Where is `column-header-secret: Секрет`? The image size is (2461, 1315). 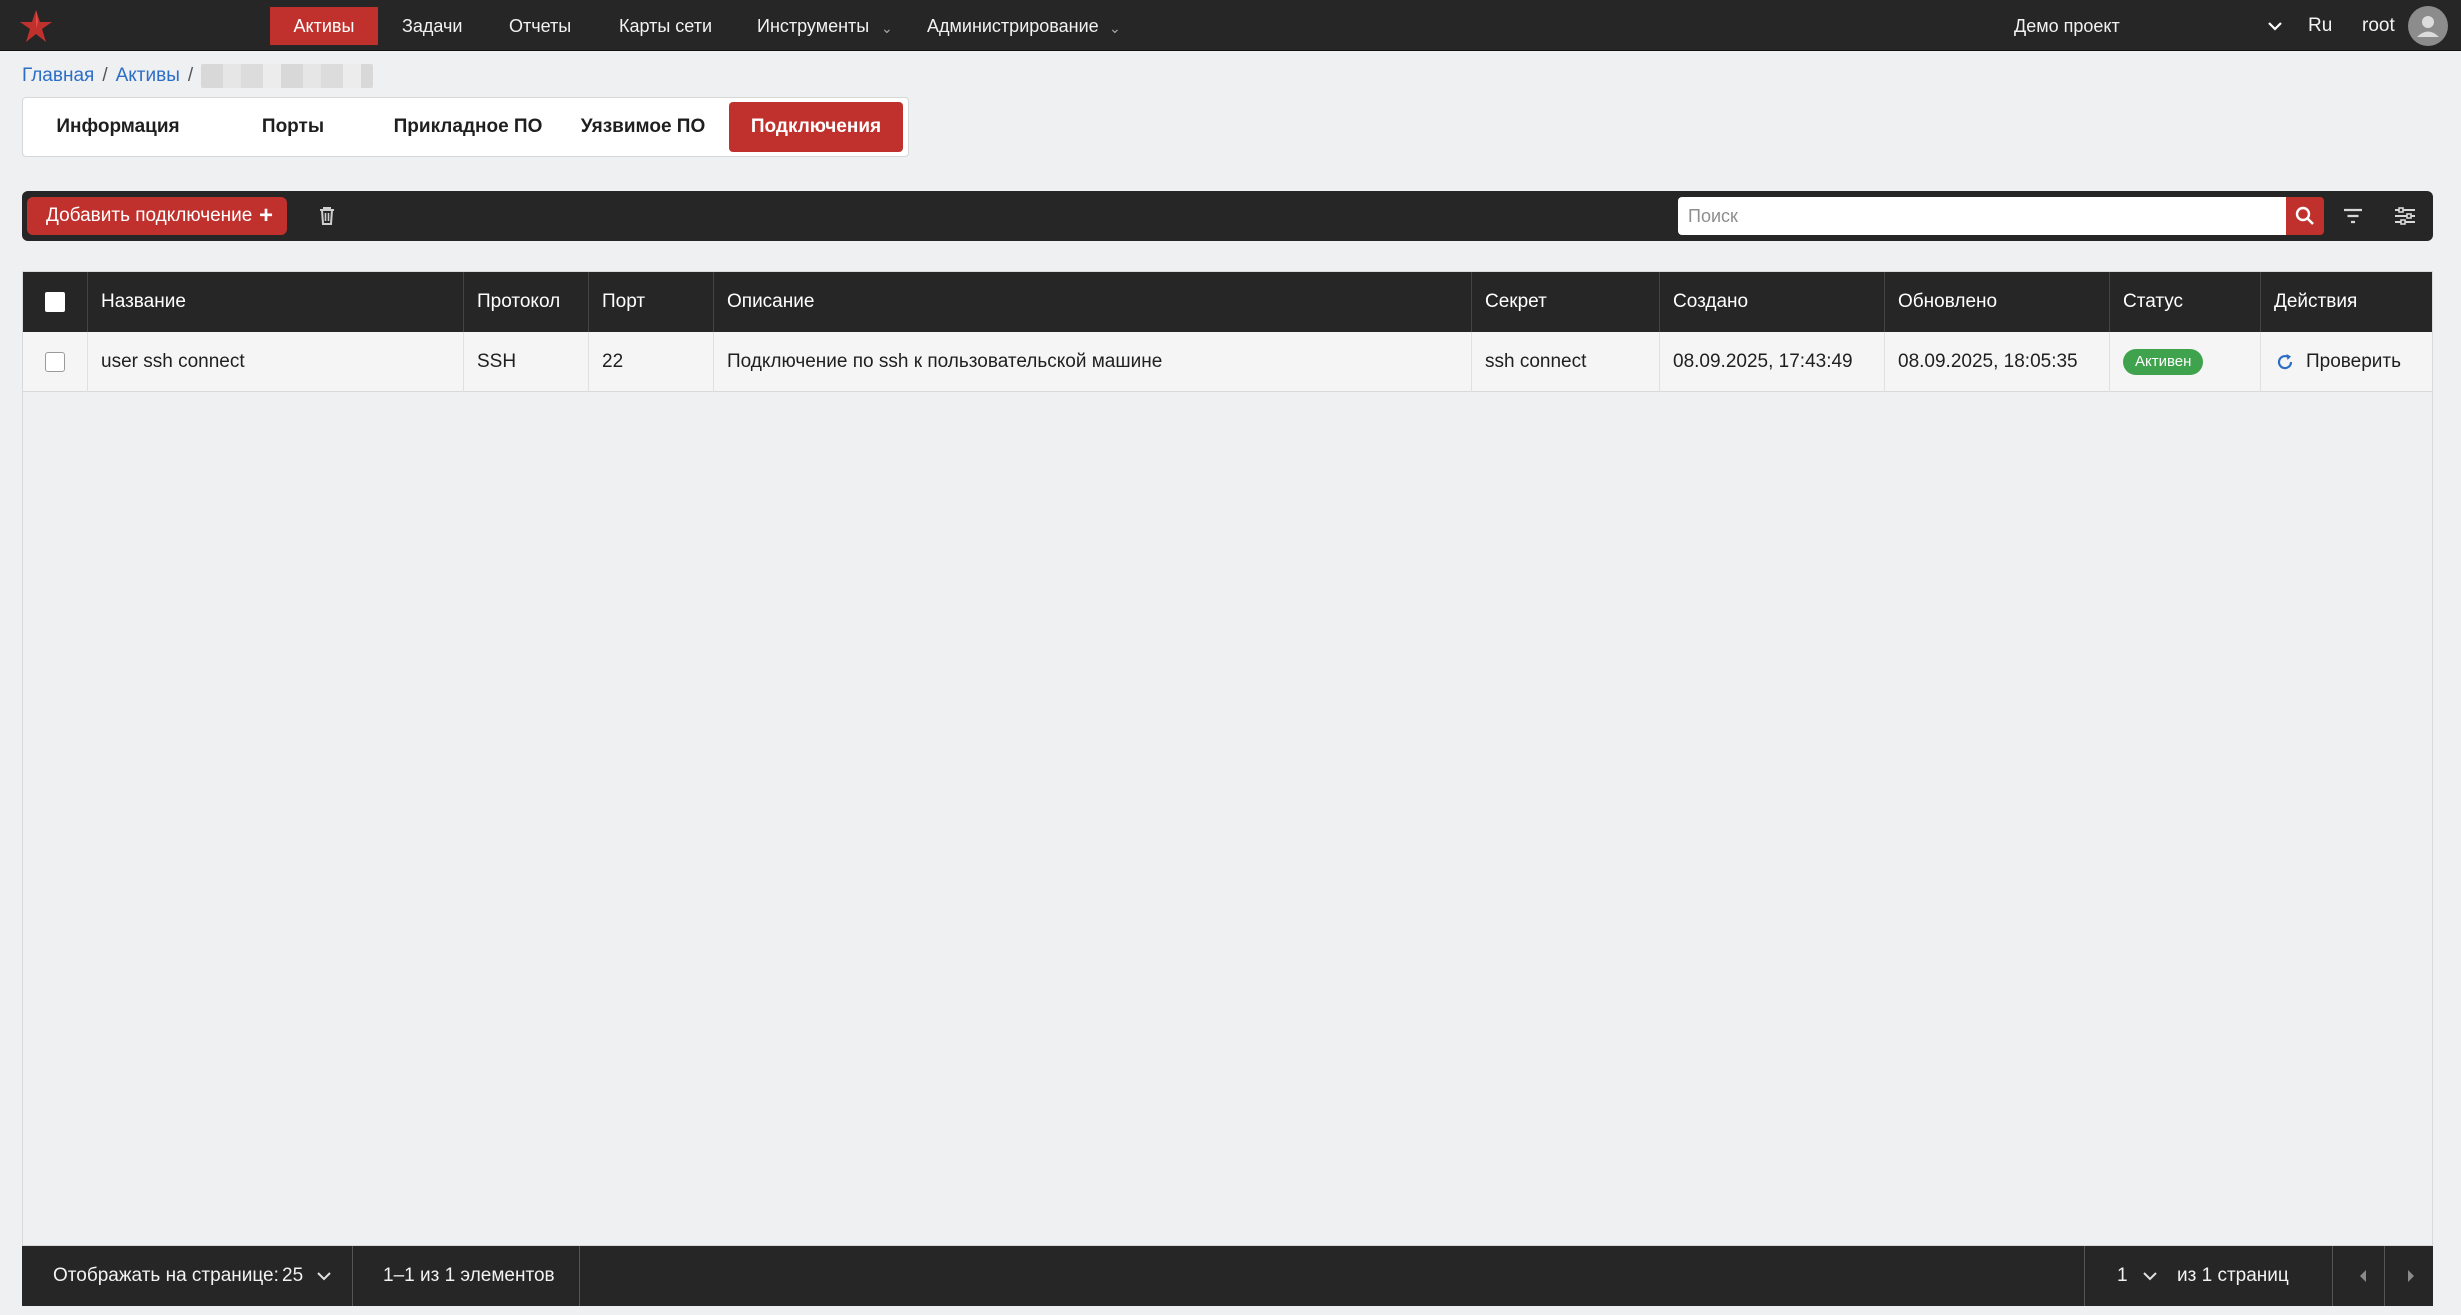
column-header-secret: Секрет is located at coordinates (1565, 302).